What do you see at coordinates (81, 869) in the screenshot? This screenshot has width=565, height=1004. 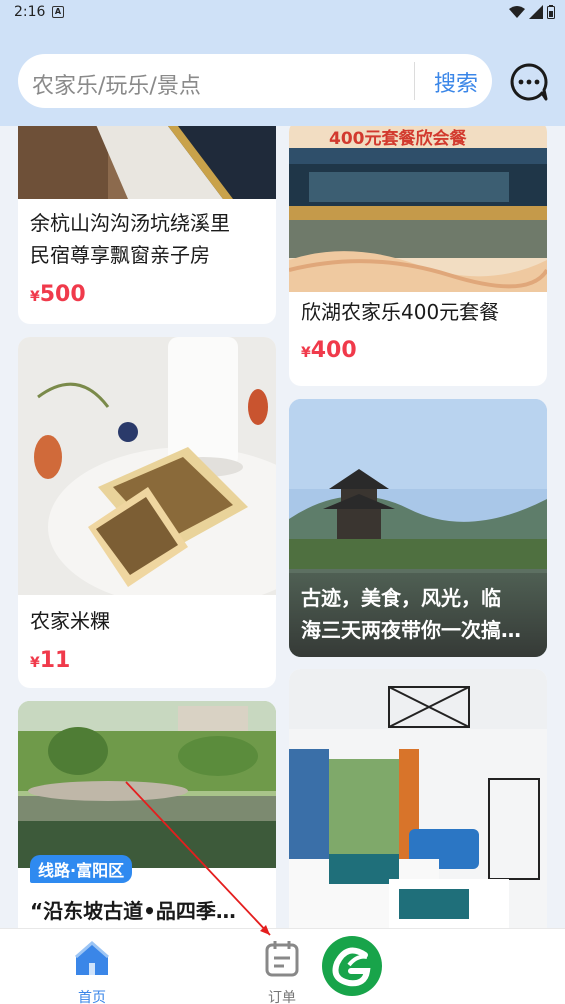 I see `route-badge: 线路·富阳区` at bounding box center [81, 869].